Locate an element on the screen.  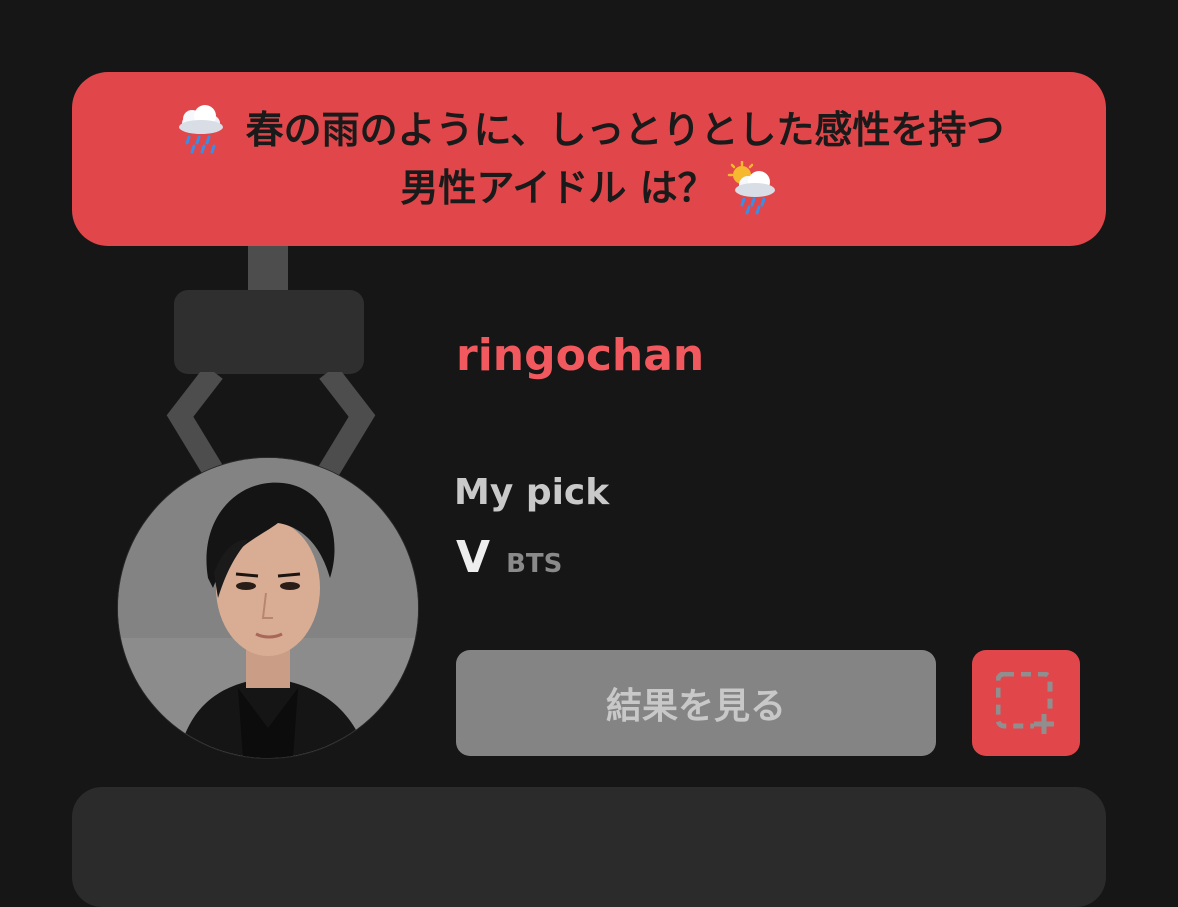
pick-name: V is located at coordinates (473, 557).